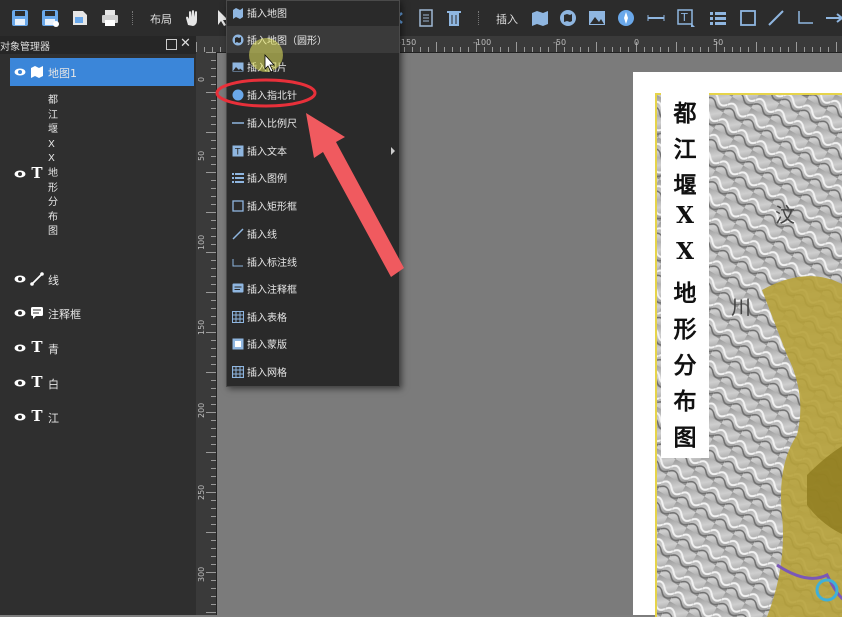  Describe the element at coordinates (355, 195) in the screenshot. I see `pointer-arrow` at that location.